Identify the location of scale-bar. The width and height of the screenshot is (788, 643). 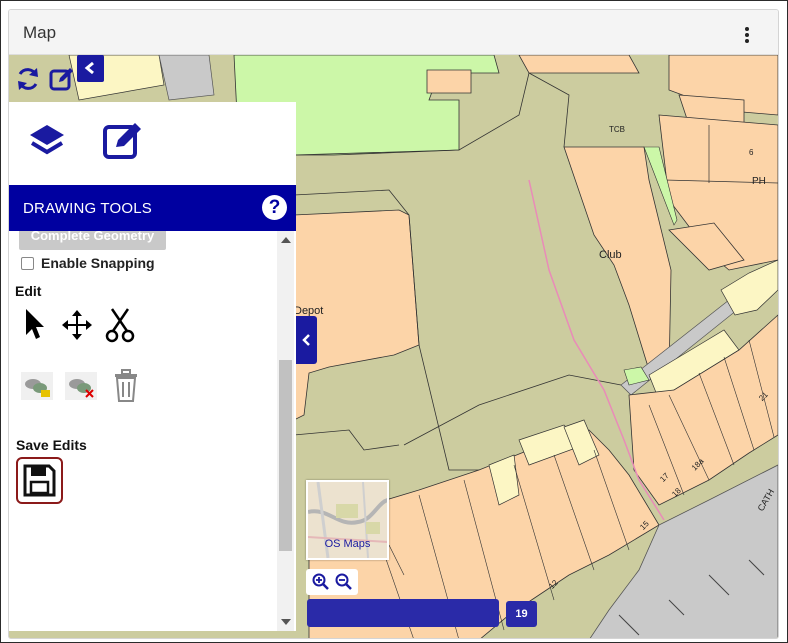
(403, 613).